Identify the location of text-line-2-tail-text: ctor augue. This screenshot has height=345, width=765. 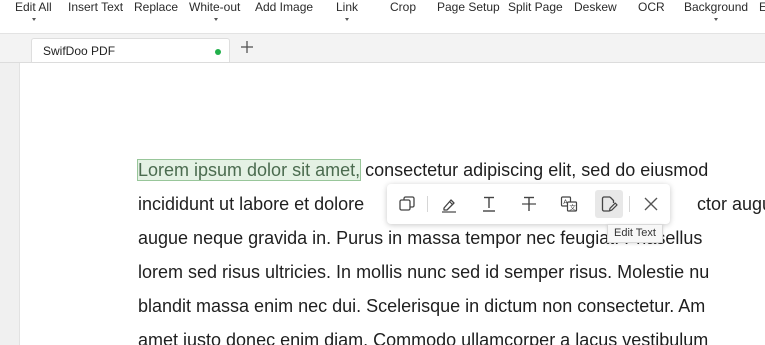
(731, 204).